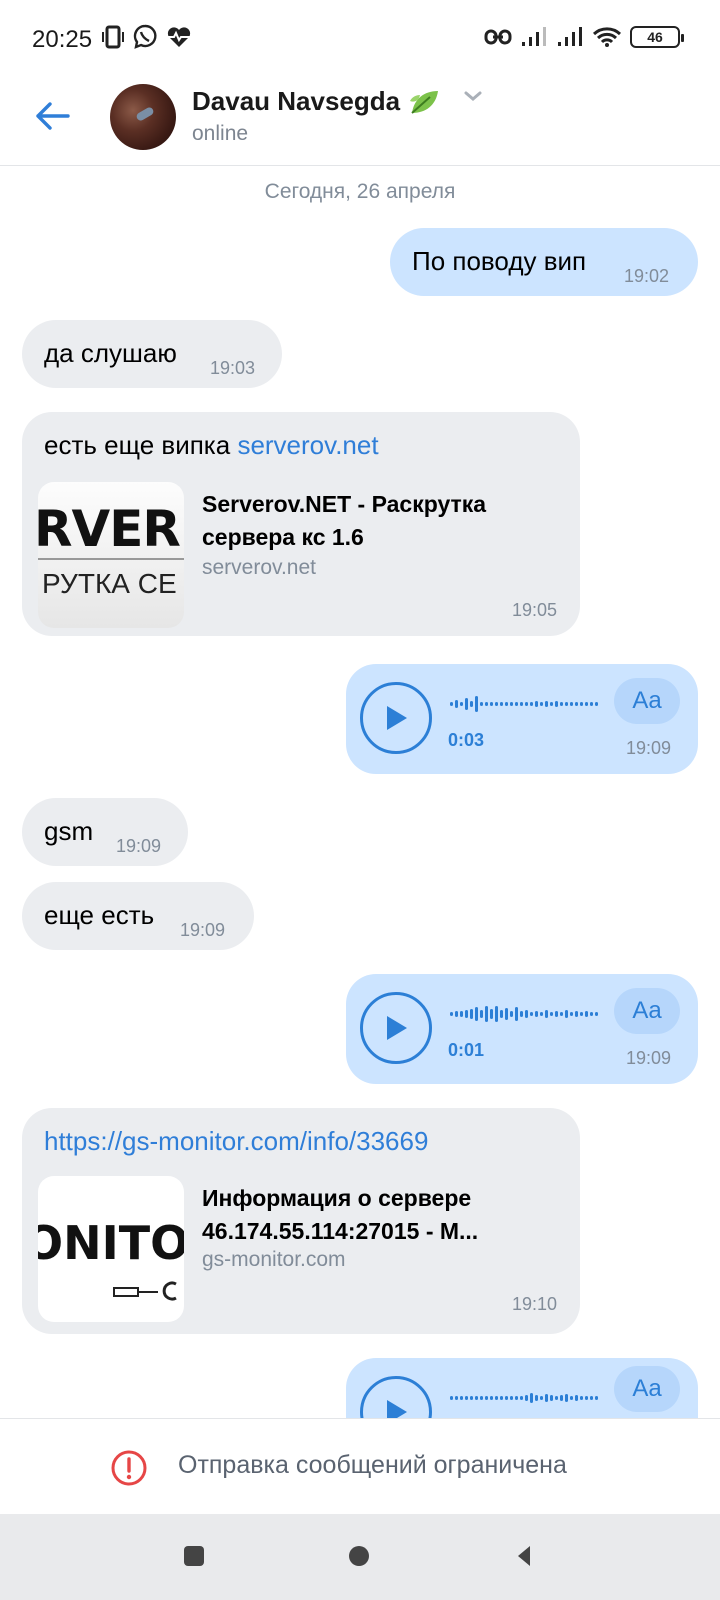 The image size is (720, 1600). What do you see at coordinates (424, 102) in the screenshot?
I see `leaf-icon` at bounding box center [424, 102].